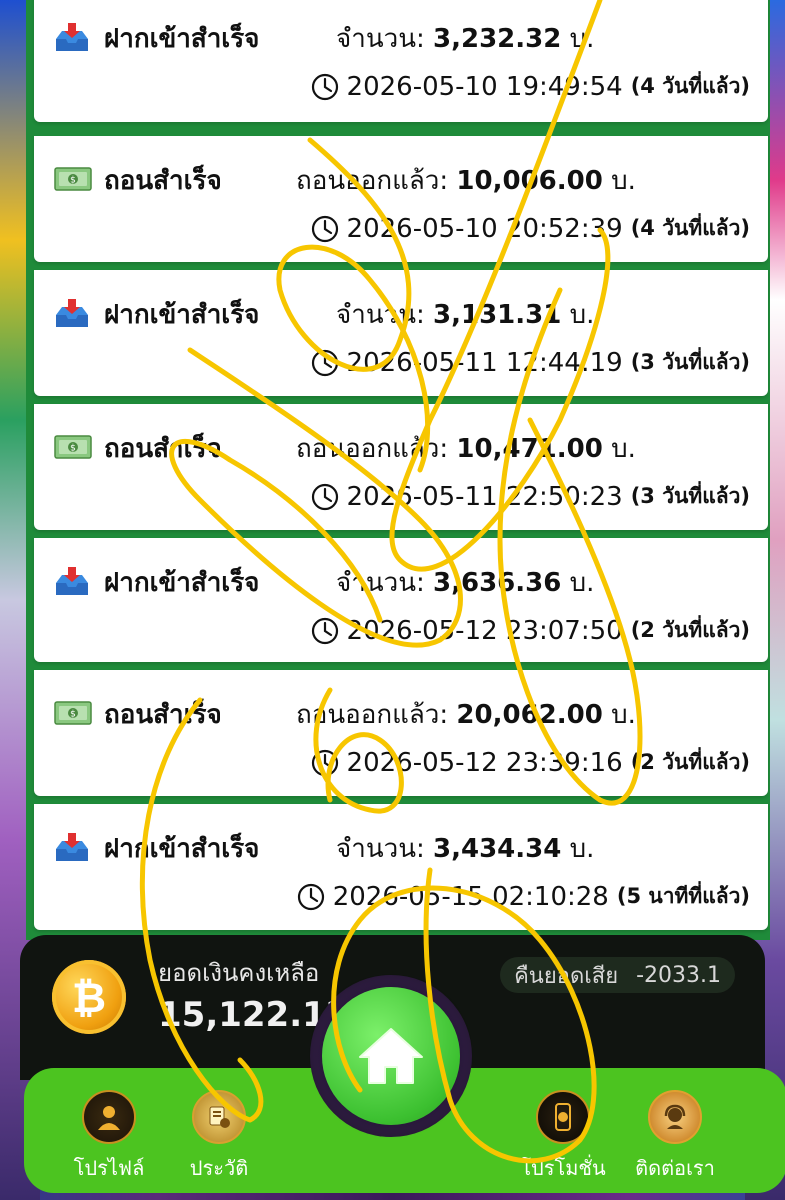 Image resolution: width=785 pixels, height=1200 pixels. What do you see at coordinates (675, 1168) in the screenshot?
I see `nav-contact-label: ติดต่อเรา` at bounding box center [675, 1168].